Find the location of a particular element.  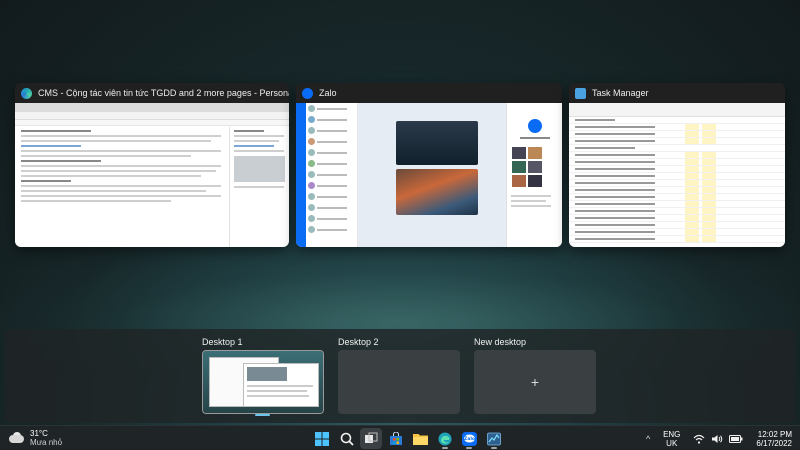

clock-time: 12:02 PM is located at coordinates (774, 434).